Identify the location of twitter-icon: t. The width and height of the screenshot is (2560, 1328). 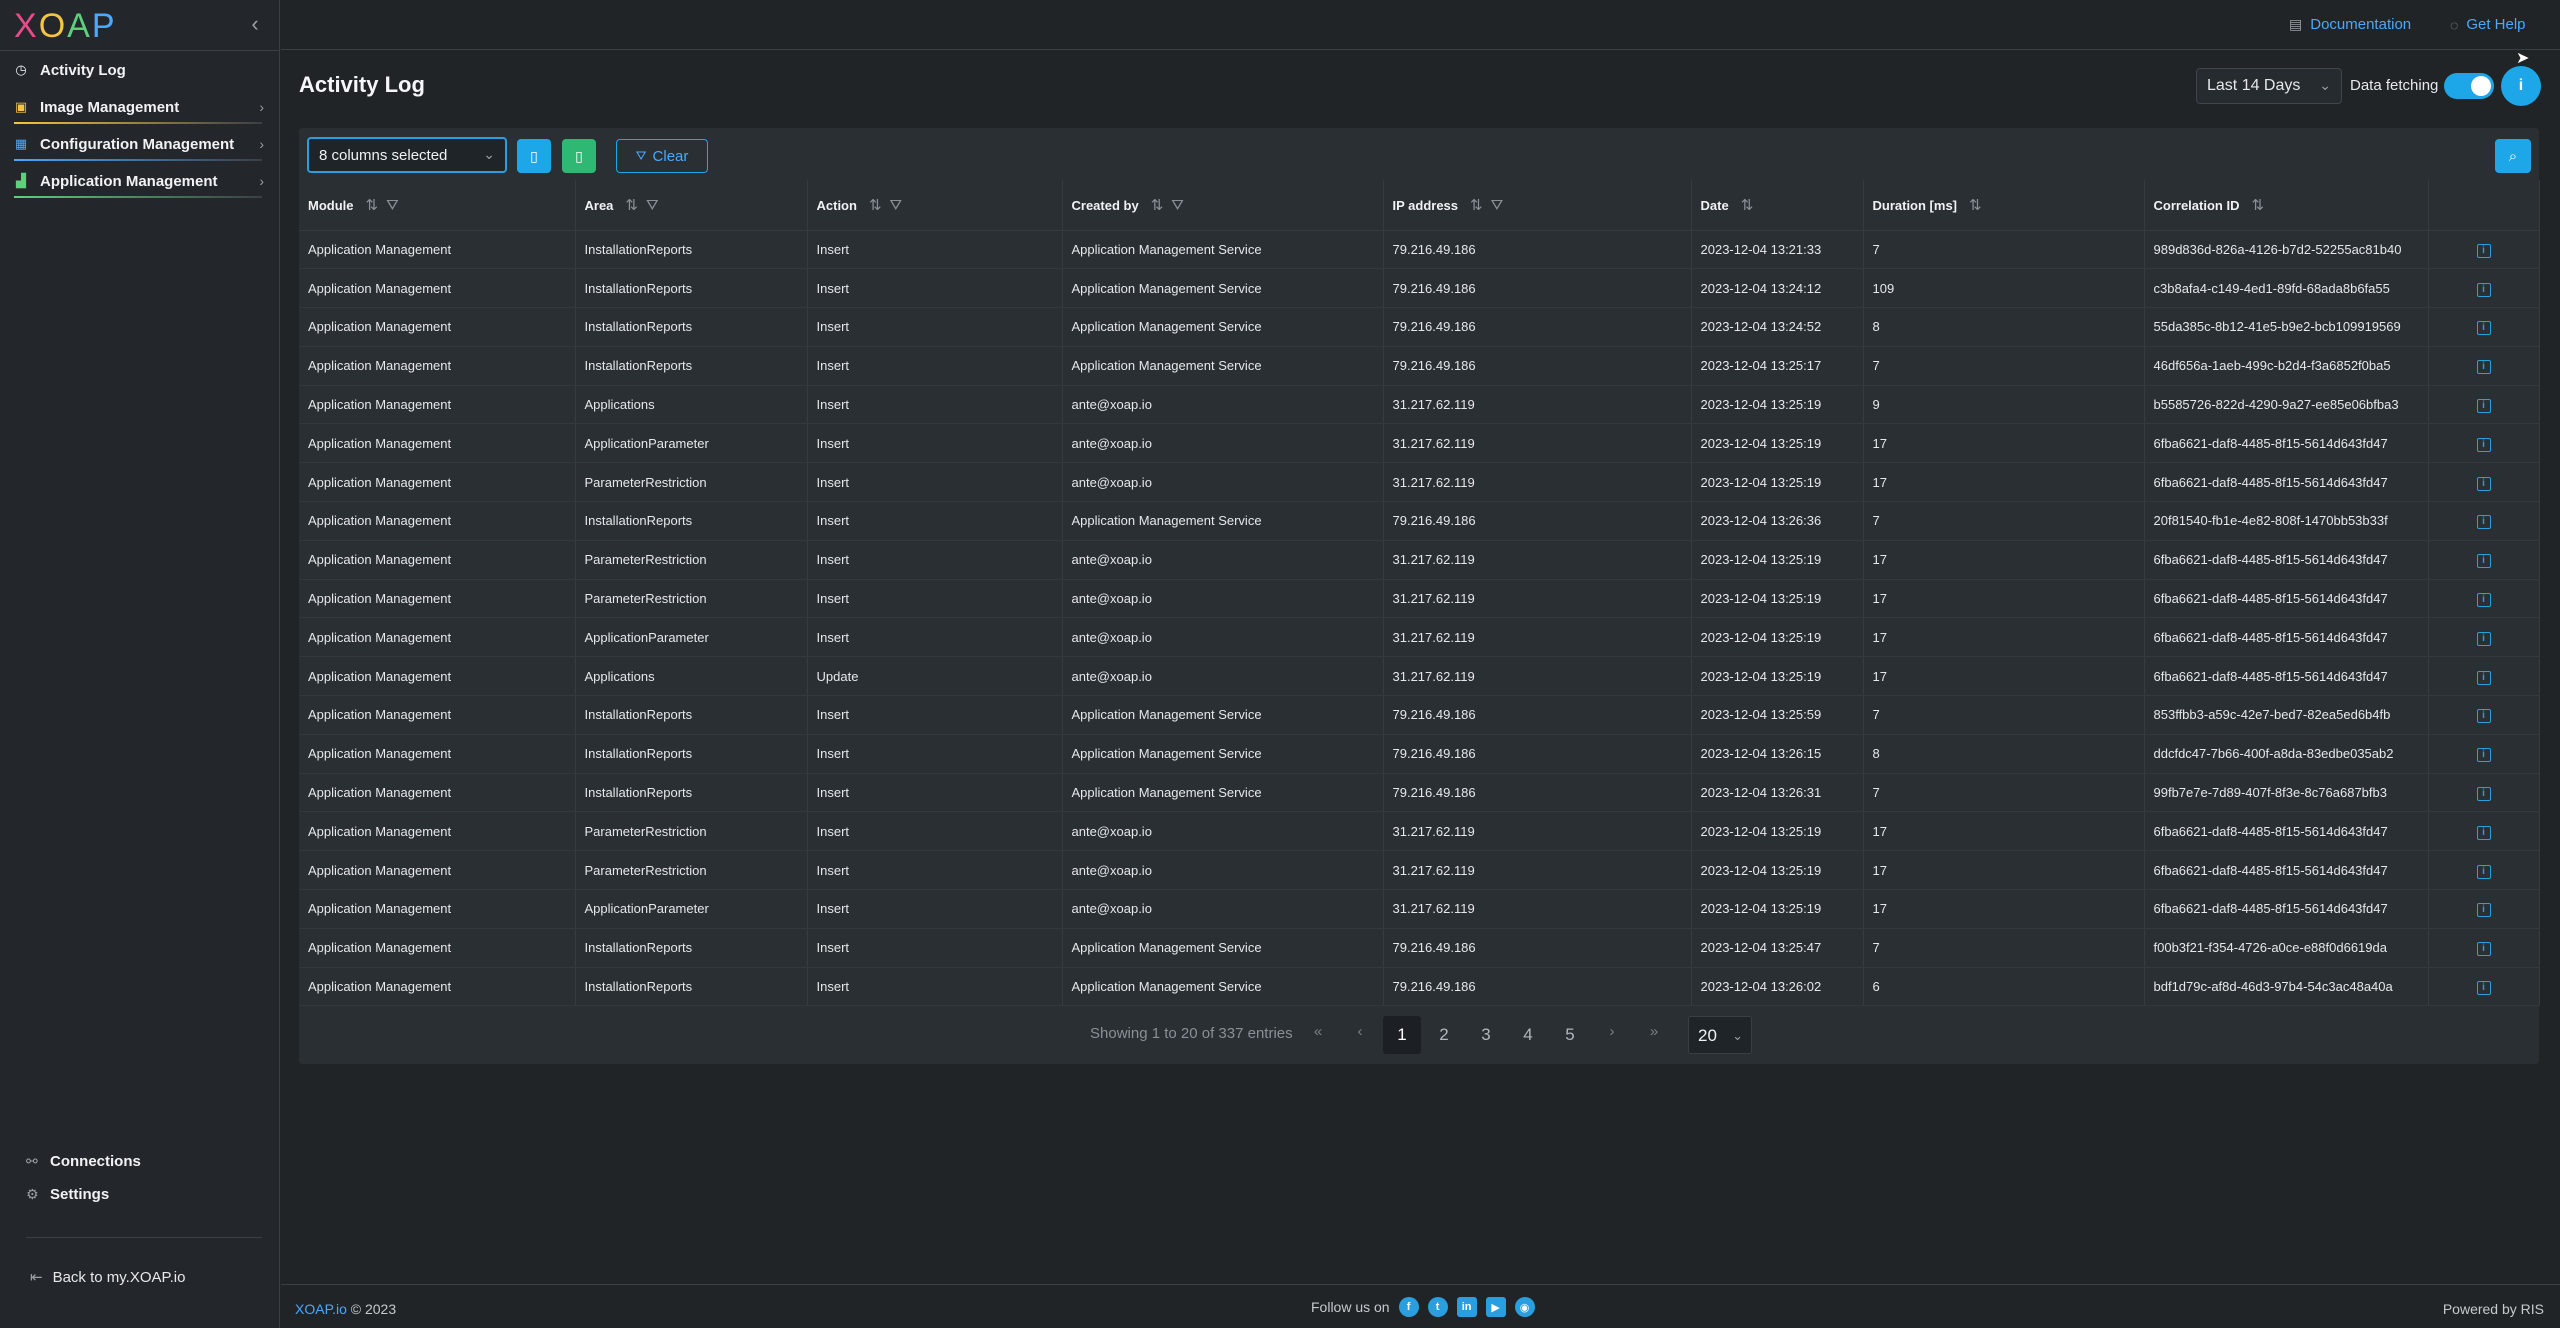
(1437, 1307).